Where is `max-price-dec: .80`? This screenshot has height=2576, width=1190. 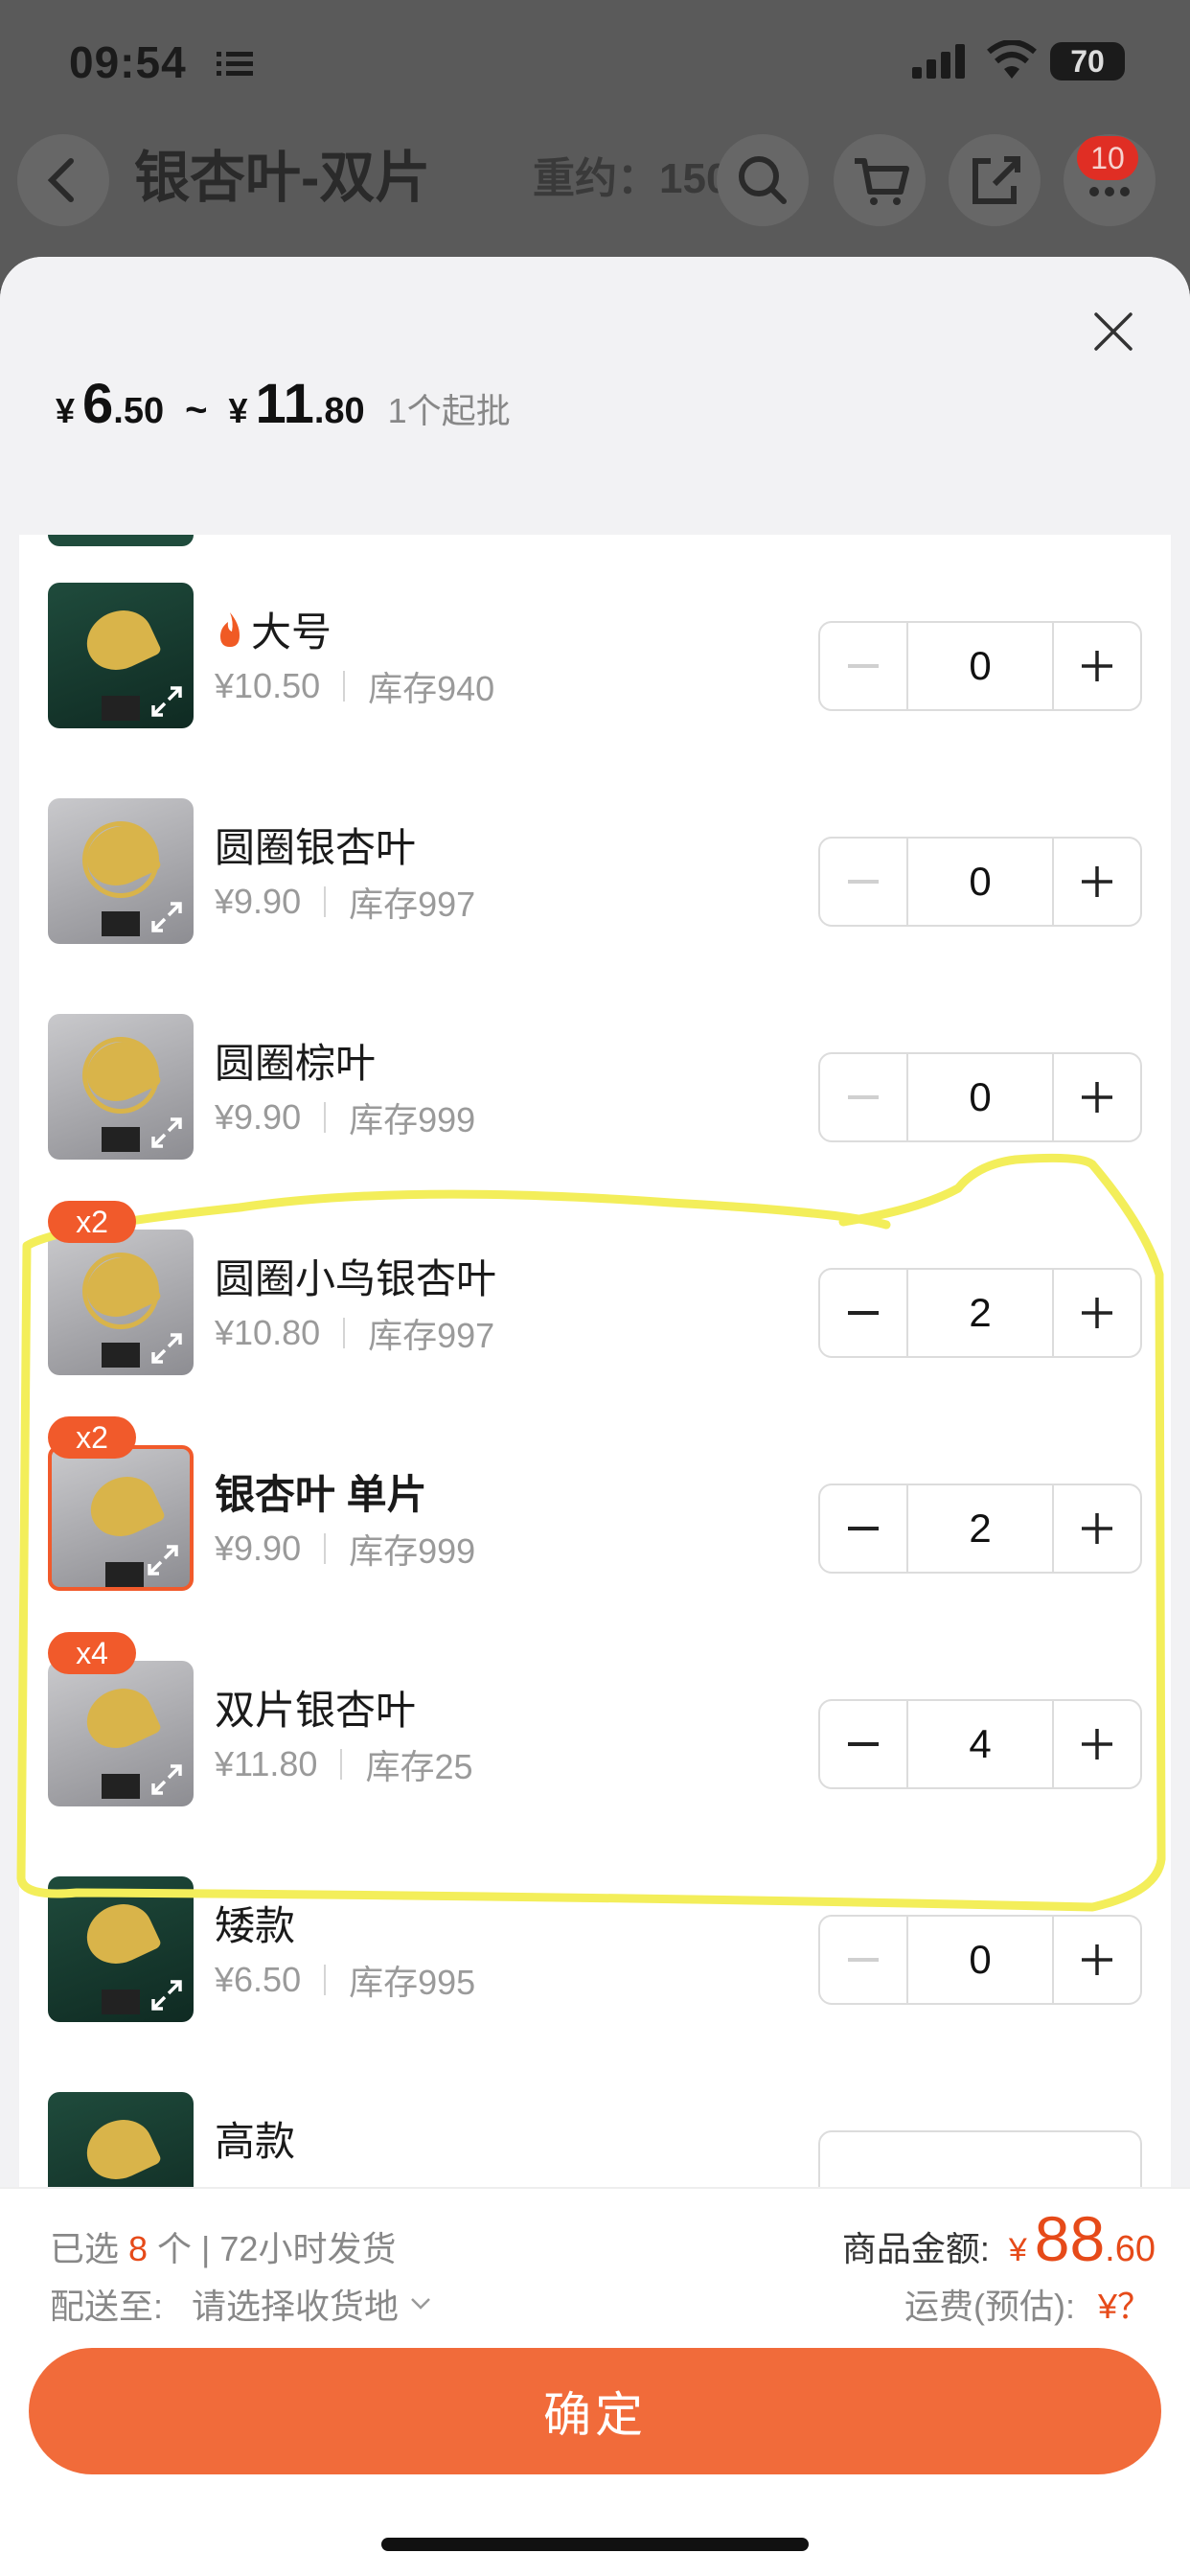
max-price-dec: .80 is located at coordinates (339, 411).